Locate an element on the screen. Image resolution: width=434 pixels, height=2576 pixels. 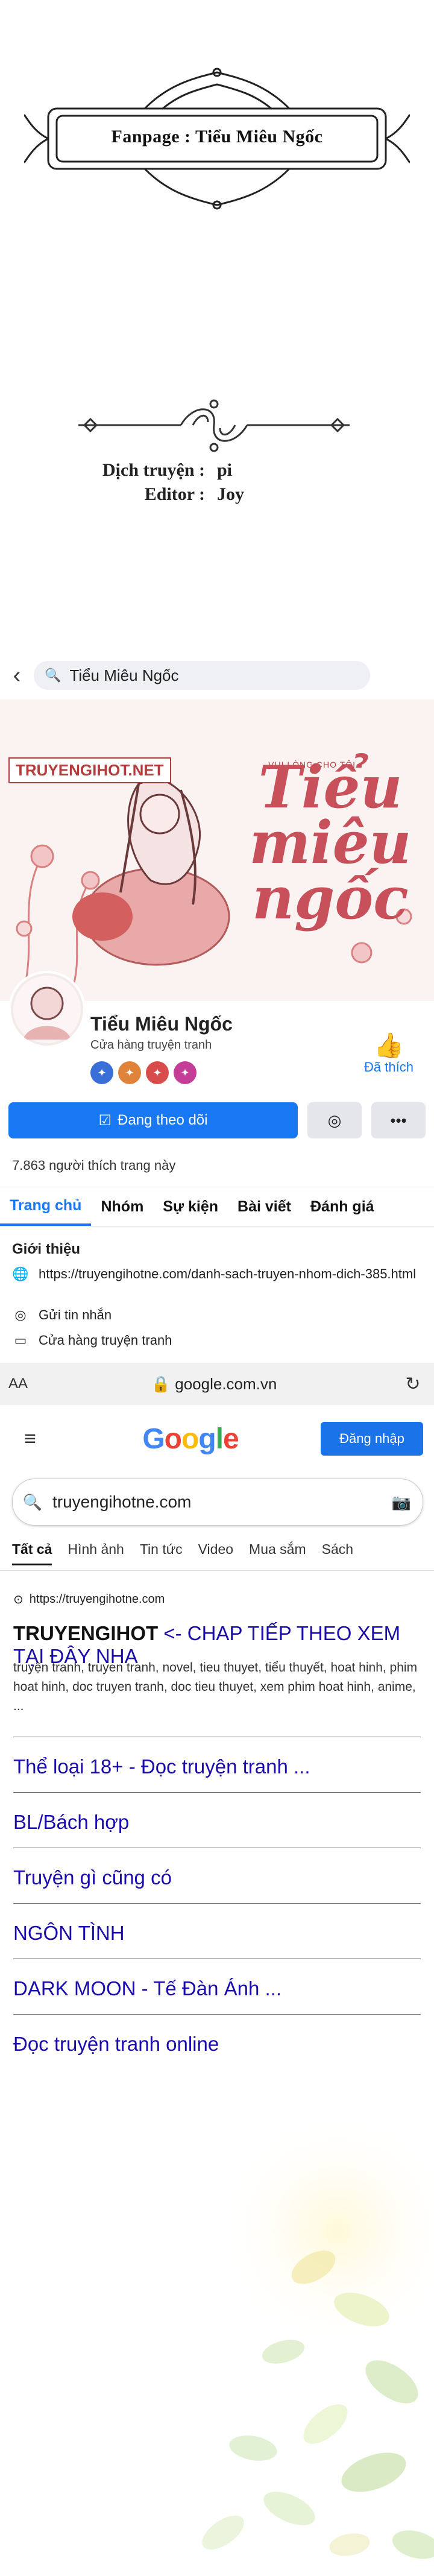
fanpage-banner: Fanpage : Tiểu Miêu Ngốc is located at coordinates (217, 138).